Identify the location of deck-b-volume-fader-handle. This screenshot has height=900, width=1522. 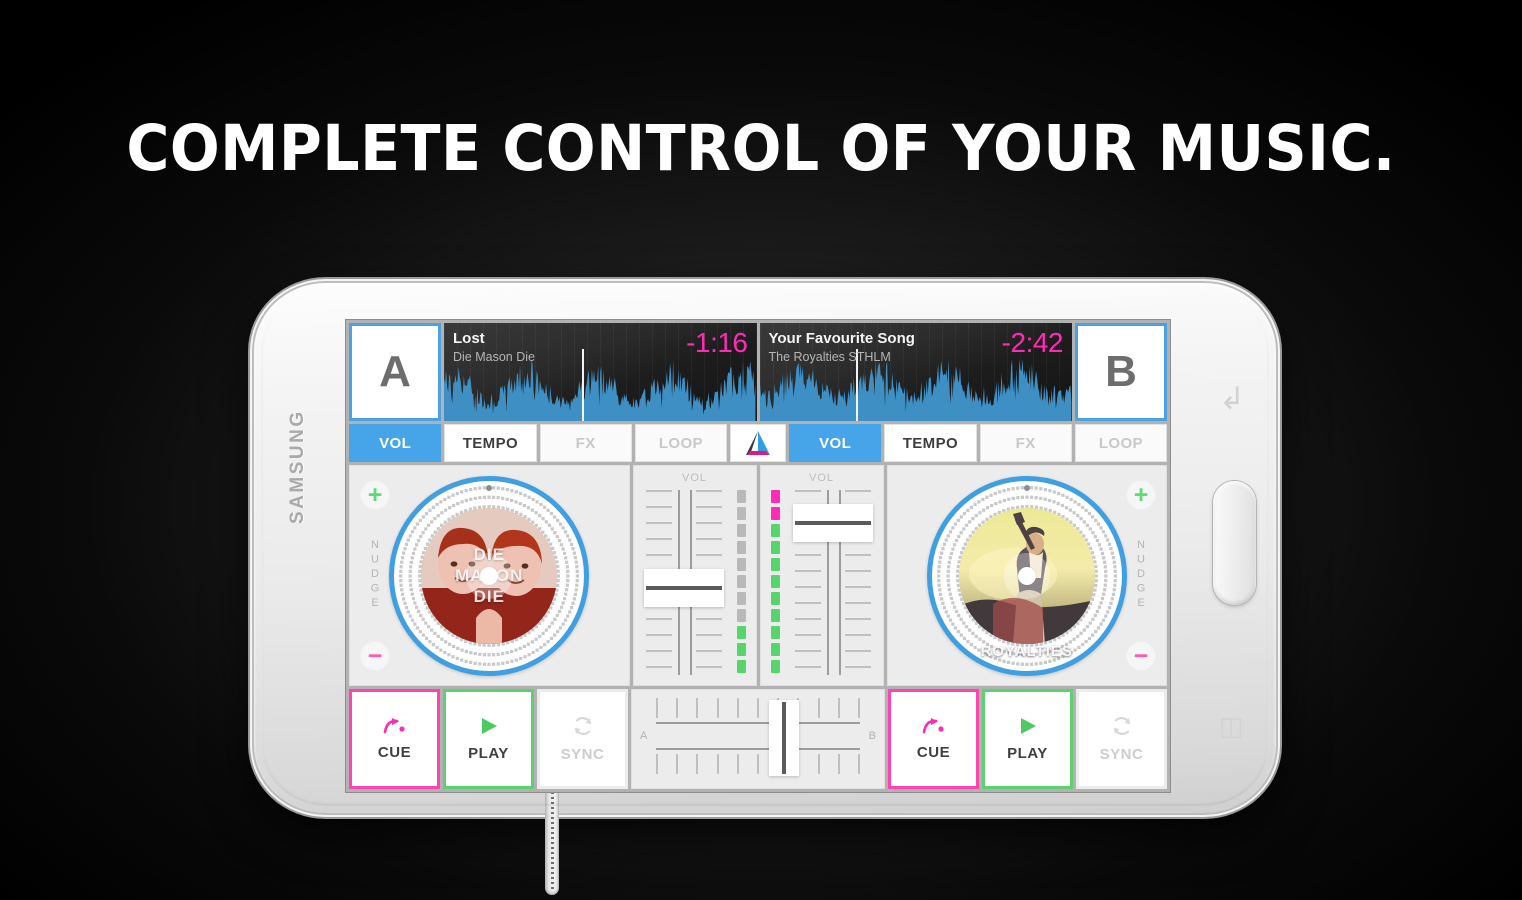
(832, 523).